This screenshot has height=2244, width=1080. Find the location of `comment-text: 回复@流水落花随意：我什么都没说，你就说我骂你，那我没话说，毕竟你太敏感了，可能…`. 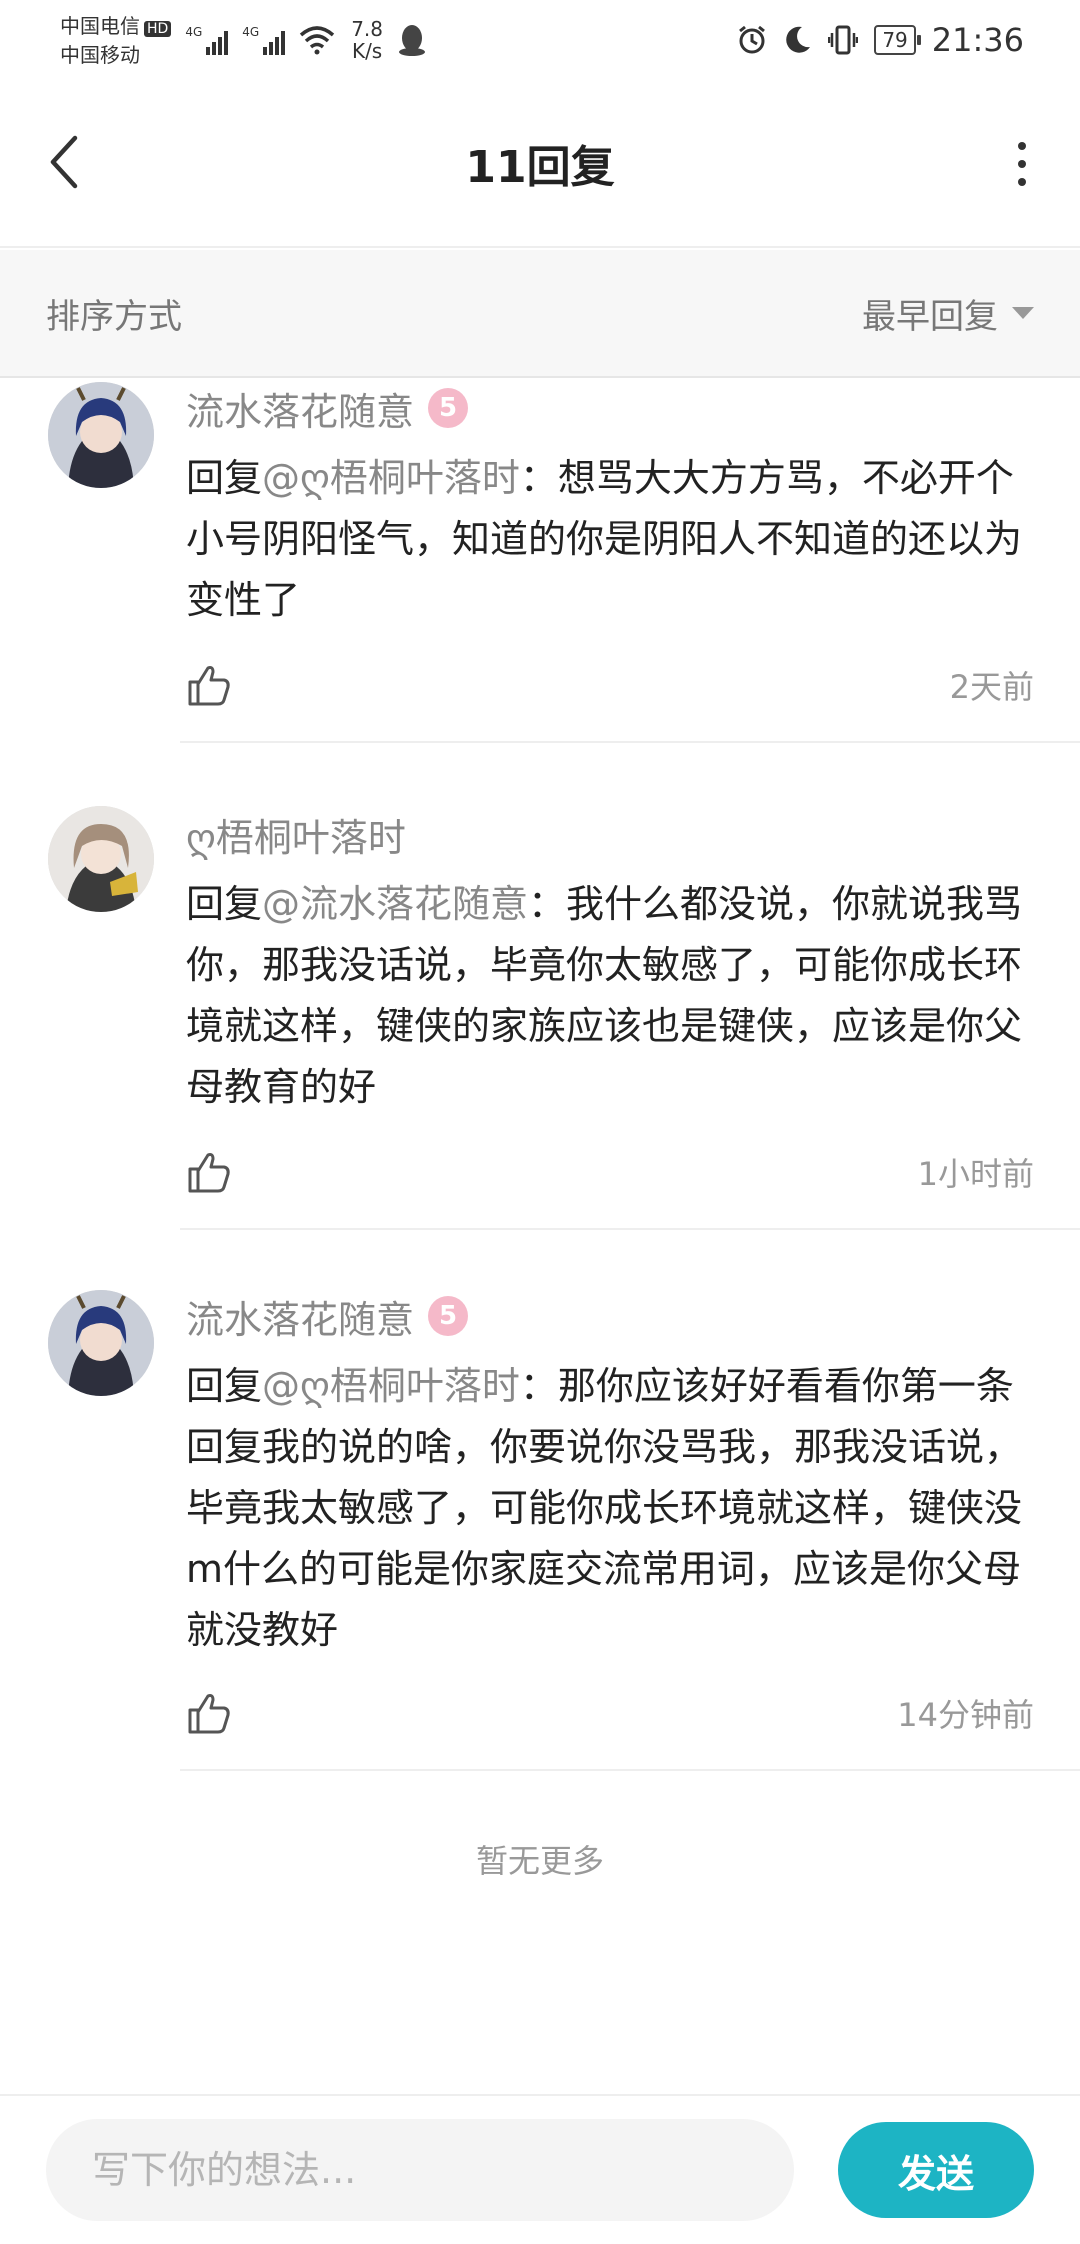

comment-text: 回复@流水落花随意：我什么都没说，你就说我骂你，那我没话说，毕竟你太敏感了，可能… is located at coordinates (610, 996).